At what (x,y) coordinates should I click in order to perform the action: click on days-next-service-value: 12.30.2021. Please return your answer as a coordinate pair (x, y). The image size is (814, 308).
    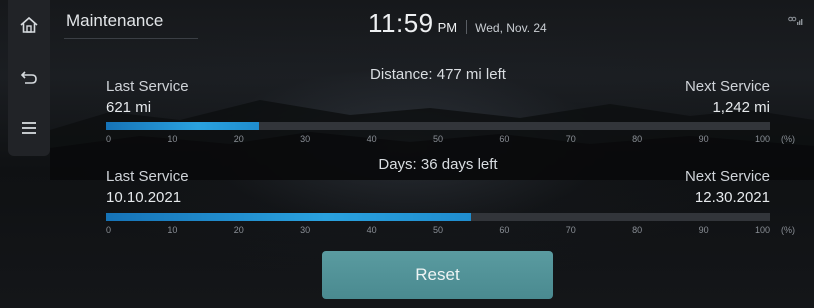
    Looking at the image, I should click on (732, 197).